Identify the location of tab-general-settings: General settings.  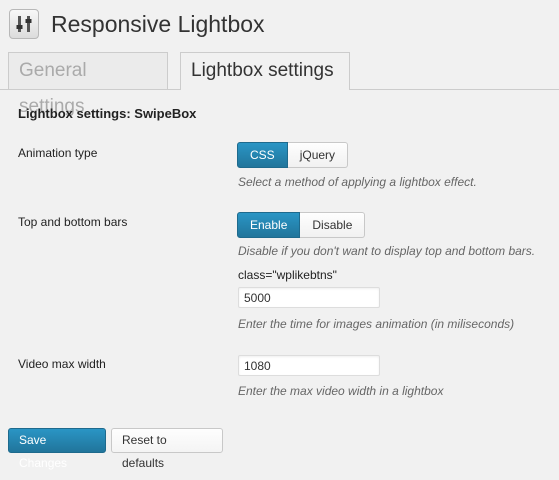
(88, 84).